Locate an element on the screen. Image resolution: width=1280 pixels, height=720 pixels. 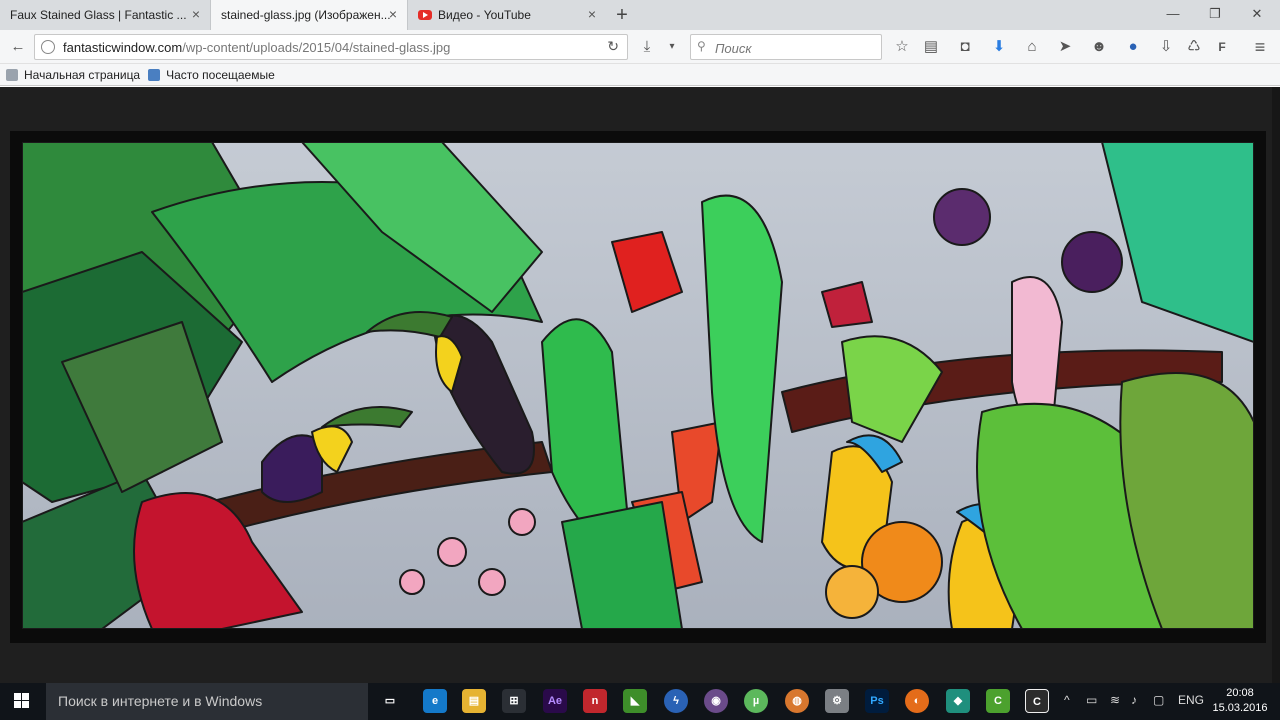
clock-time: 20:08 is located at coordinates (1240, 693).